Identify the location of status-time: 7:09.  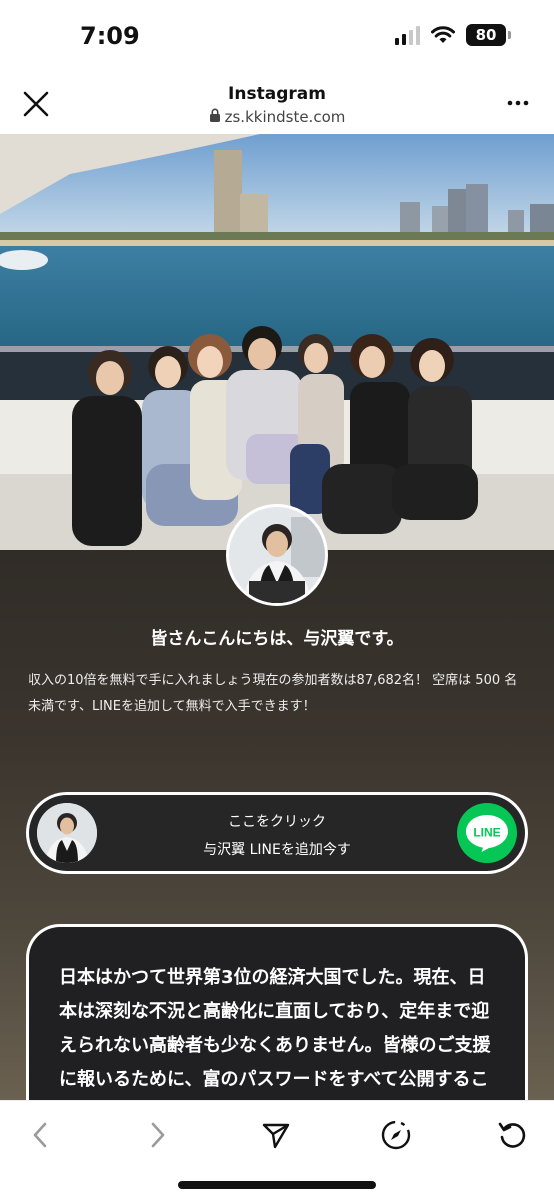
(110, 36).